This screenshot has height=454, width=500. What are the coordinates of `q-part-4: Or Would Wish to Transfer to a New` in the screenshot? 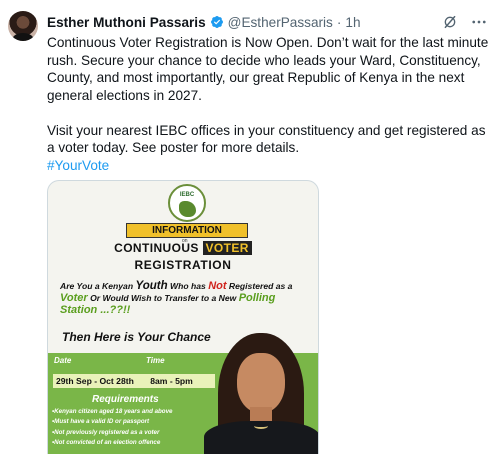 It's located at (163, 298).